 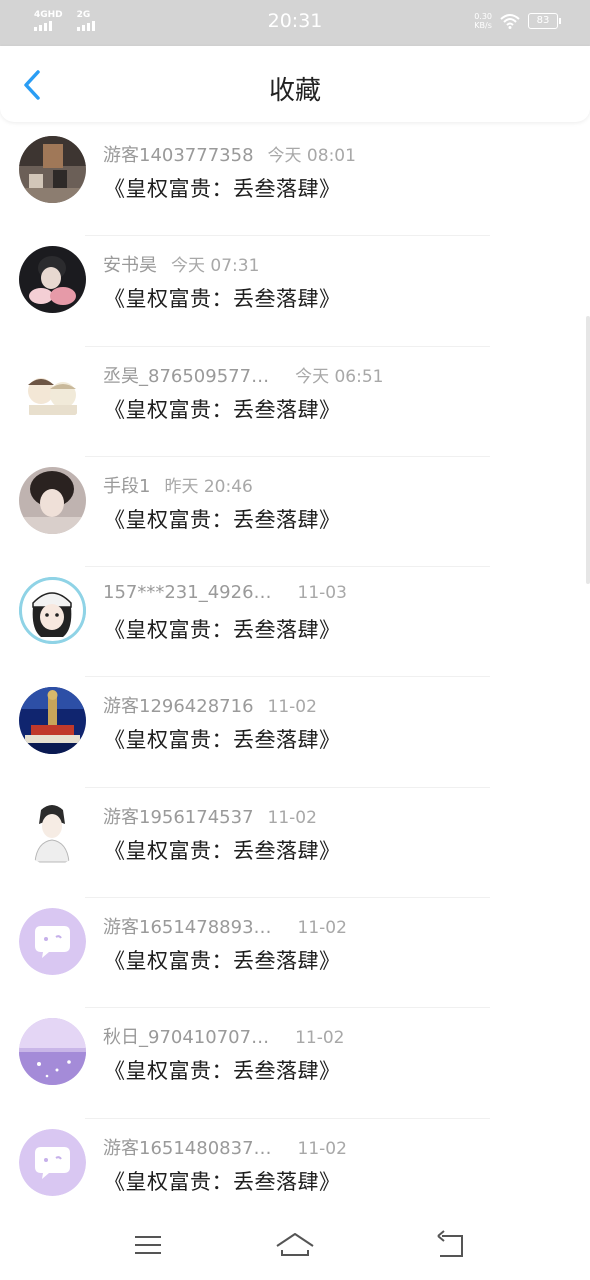 I want to click on timestamp: 今天 07:31, so click(x=215, y=266).